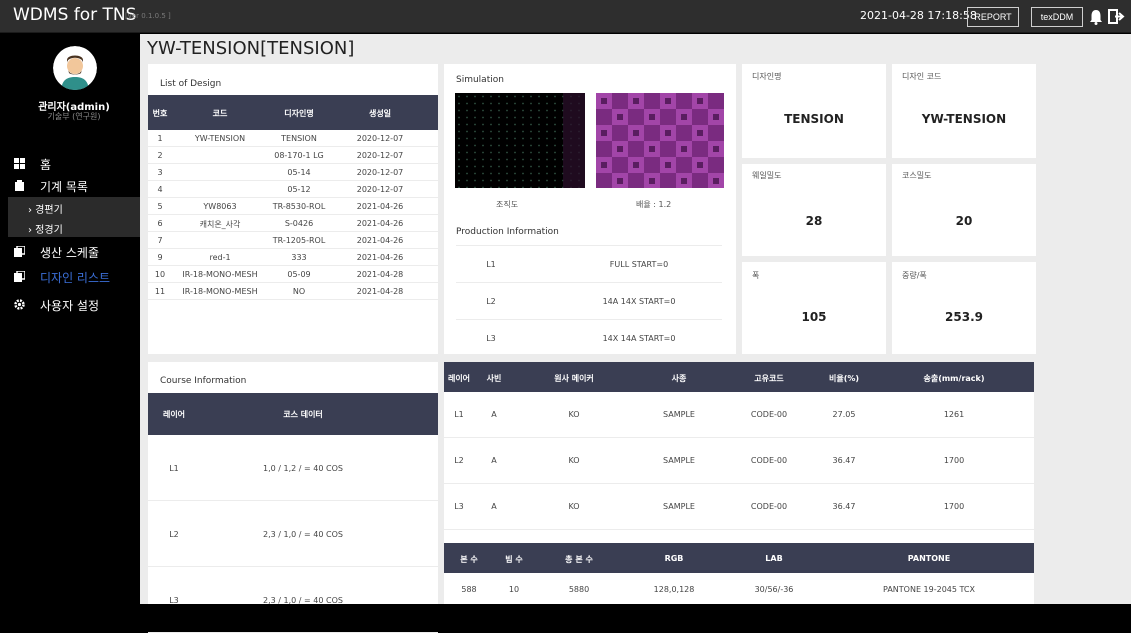 The height and width of the screenshot is (633, 1131). What do you see at coordinates (739, 461) in the screenshot?
I see `layers-table-row: L2 A KO SAMPLE CODE-00 36.47 1700` at bounding box center [739, 461].